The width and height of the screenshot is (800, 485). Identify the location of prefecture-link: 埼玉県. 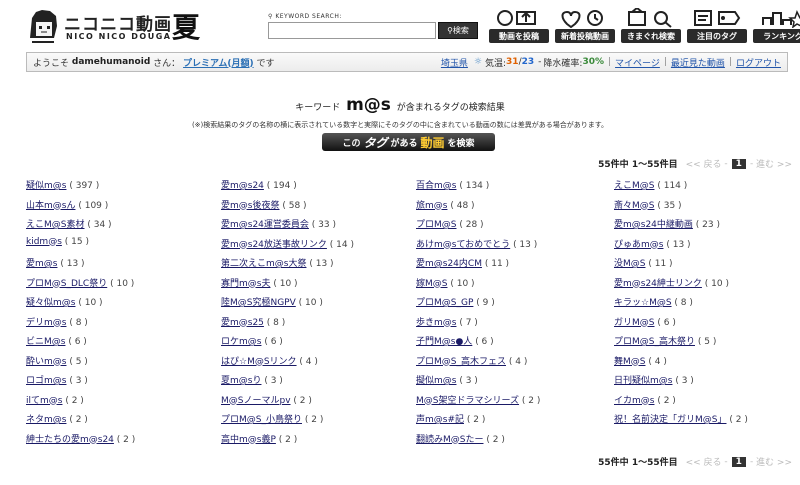
(454, 62).